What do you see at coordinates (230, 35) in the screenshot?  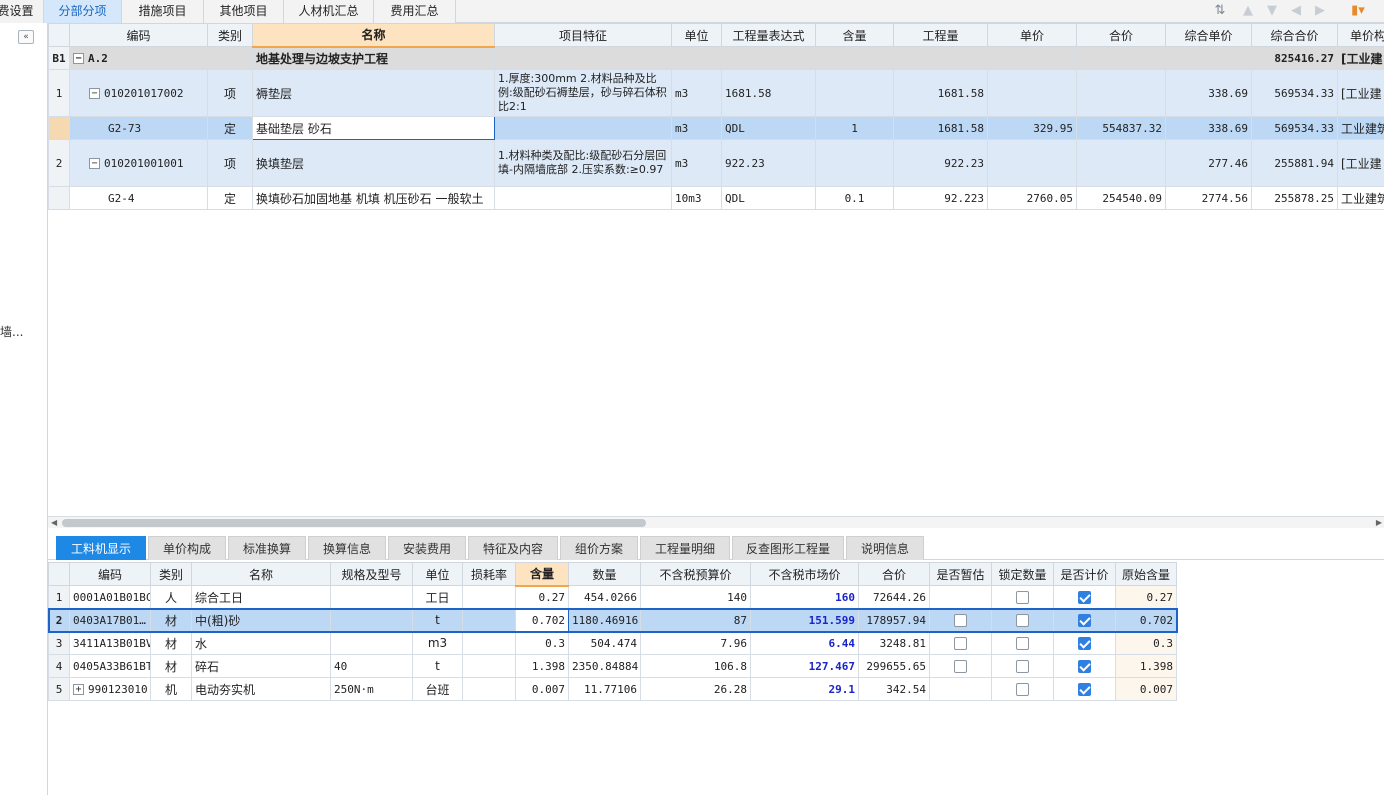 I see `header-type: 类别` at bounding box center [230, 35].